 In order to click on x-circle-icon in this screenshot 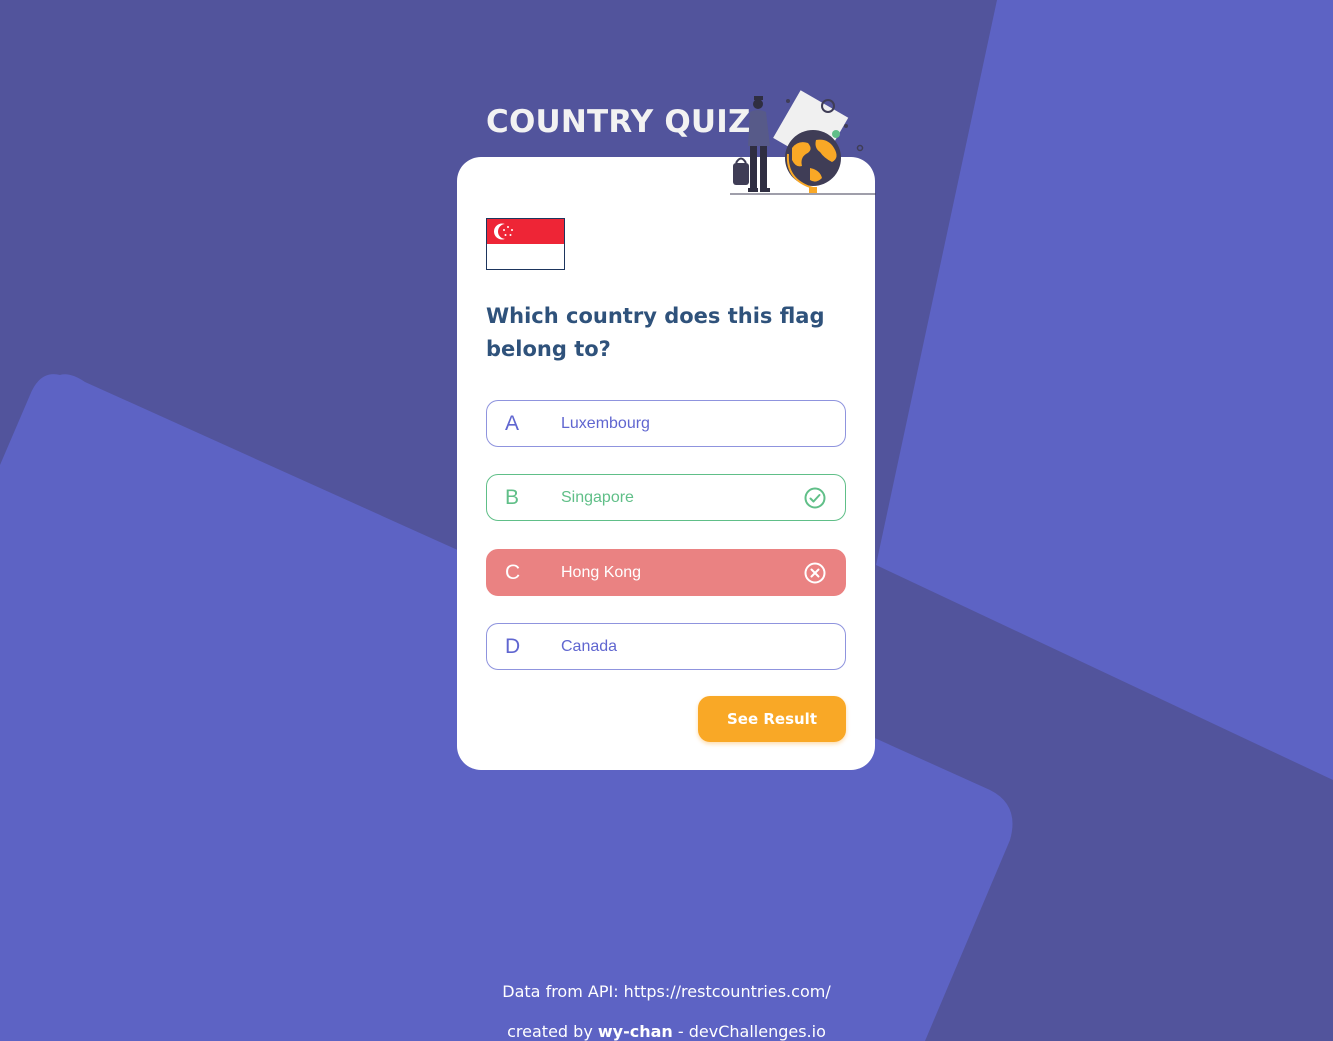, I will do `click(815, 573)`.